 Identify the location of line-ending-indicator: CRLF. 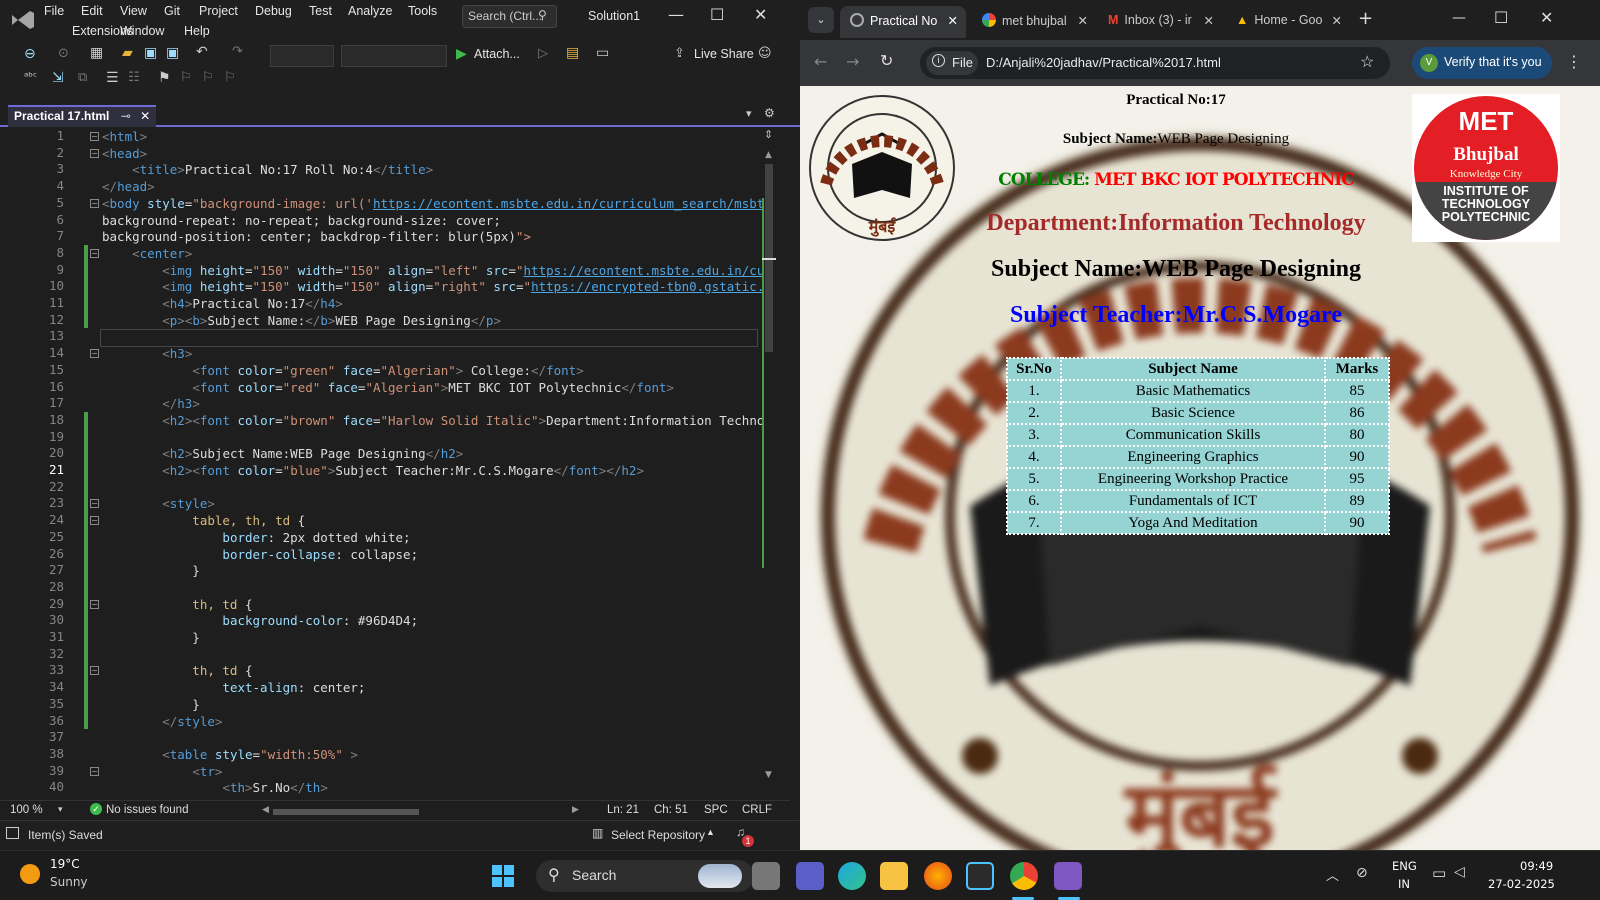
(757, 810).